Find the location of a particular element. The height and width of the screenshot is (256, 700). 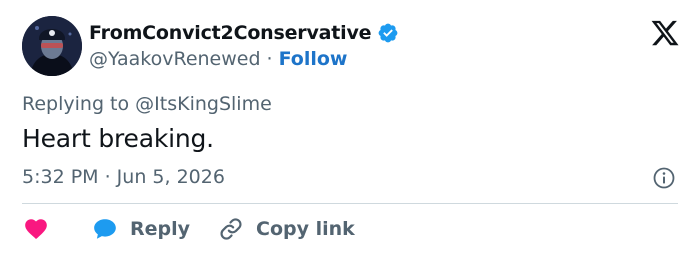

author-display-name: FromConvict2Conservative is located at coordinates (230, 33).